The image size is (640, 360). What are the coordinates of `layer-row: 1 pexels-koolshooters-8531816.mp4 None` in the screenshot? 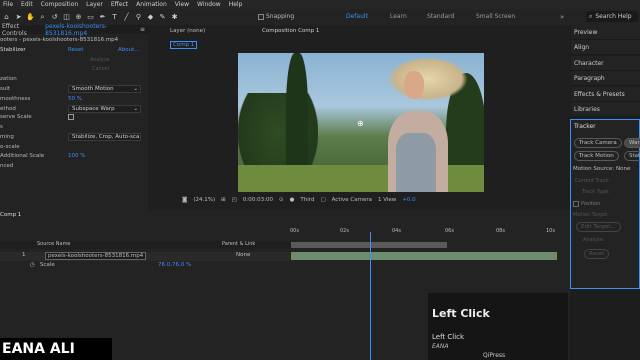 It's located at (145, 256).